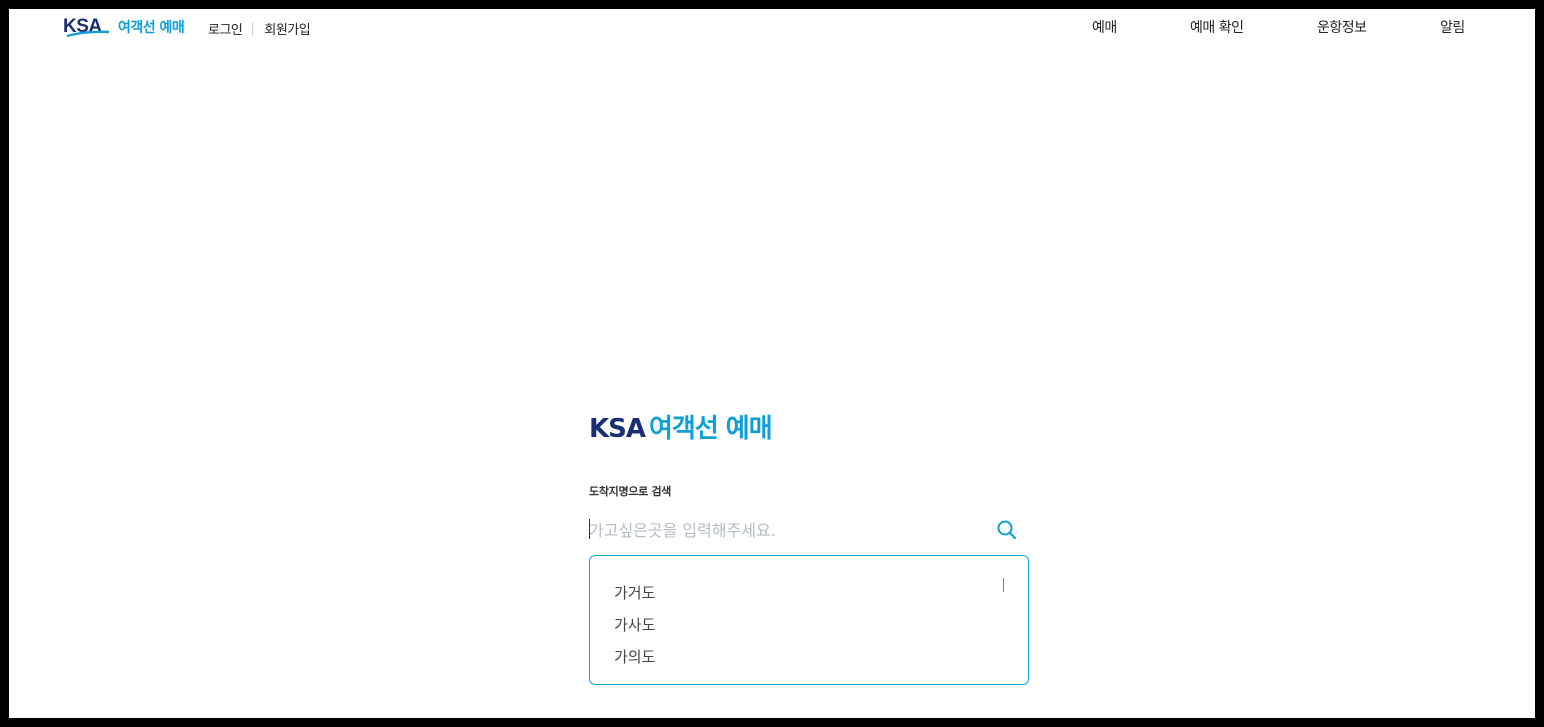 This screenshot has width=1544, height=727. Describe the element at coordinates (809, 620) in the screenshot. I see `autocomplete-dropdown: 가거도 가사도 가의도` at that location.